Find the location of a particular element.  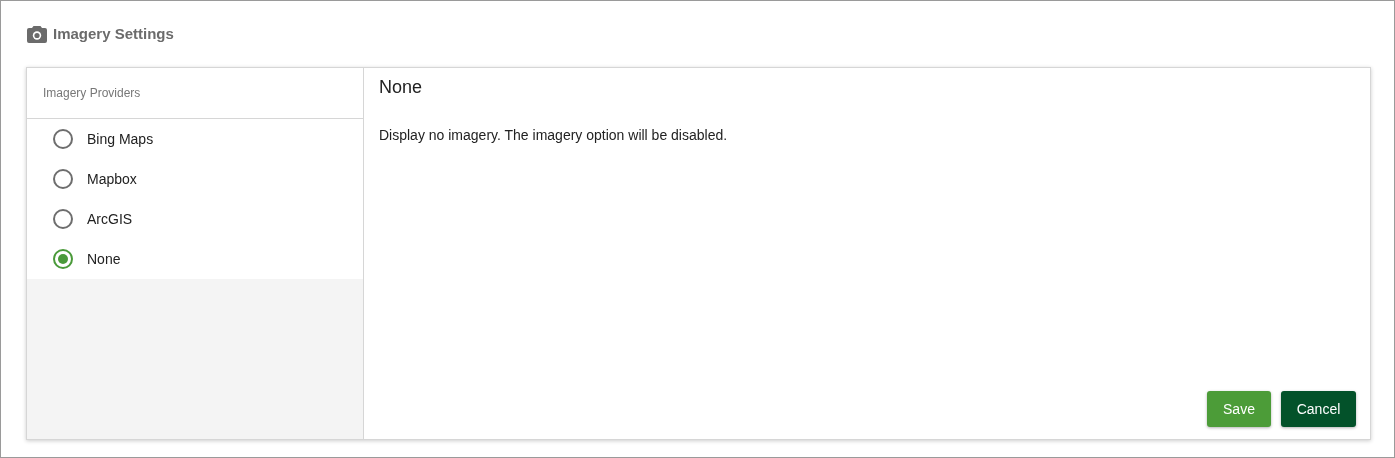

camera-icon is located at coordinates (37, 34).